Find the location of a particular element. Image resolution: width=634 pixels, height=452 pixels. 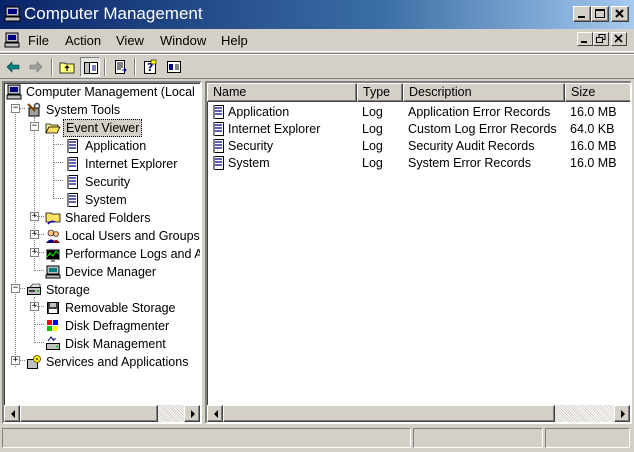

computer-icon is located at coordinates (14, 92).